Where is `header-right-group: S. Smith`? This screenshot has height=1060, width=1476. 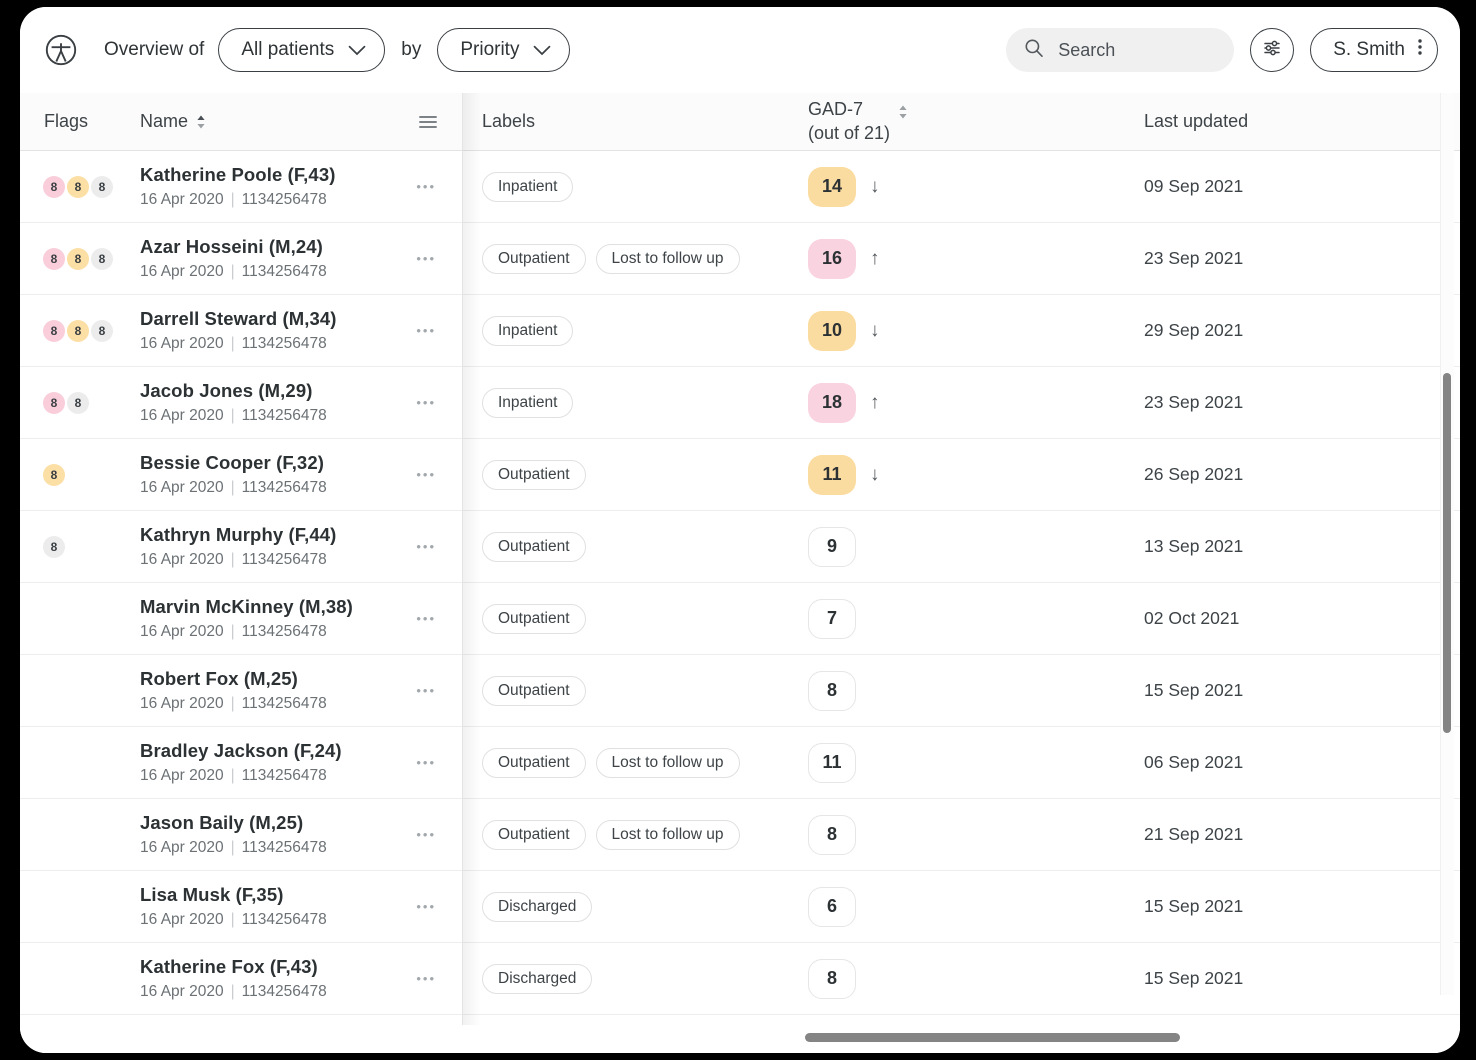
header-right-group: S. Smith is located at coordinates (1222, 50).